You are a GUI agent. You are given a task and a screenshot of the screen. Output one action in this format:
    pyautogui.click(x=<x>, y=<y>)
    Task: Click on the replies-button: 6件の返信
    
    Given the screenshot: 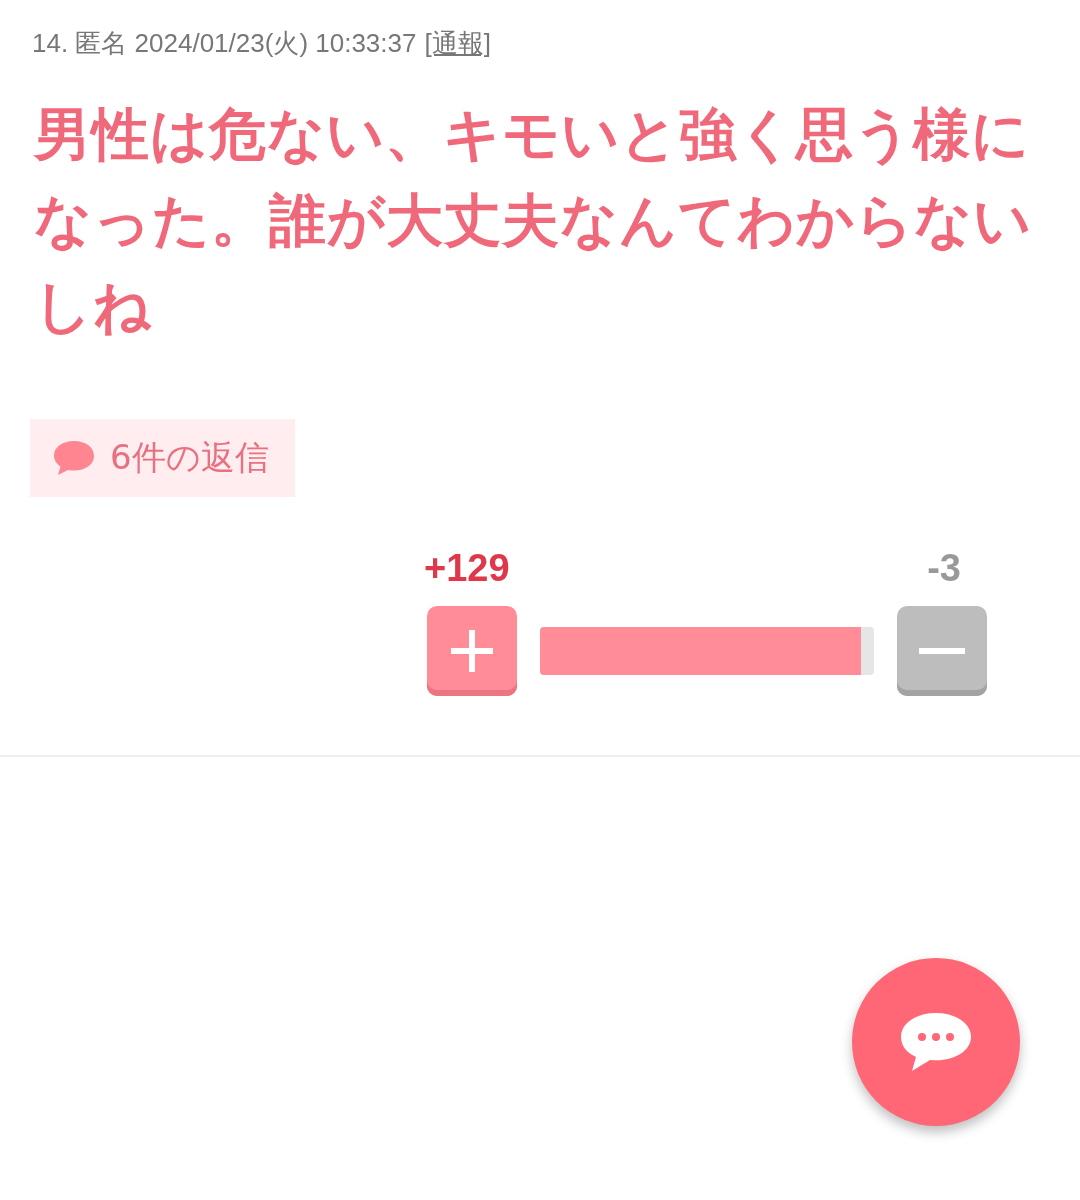 What is the action you would take?
    pyautogui.click(x=162, y=458)
    